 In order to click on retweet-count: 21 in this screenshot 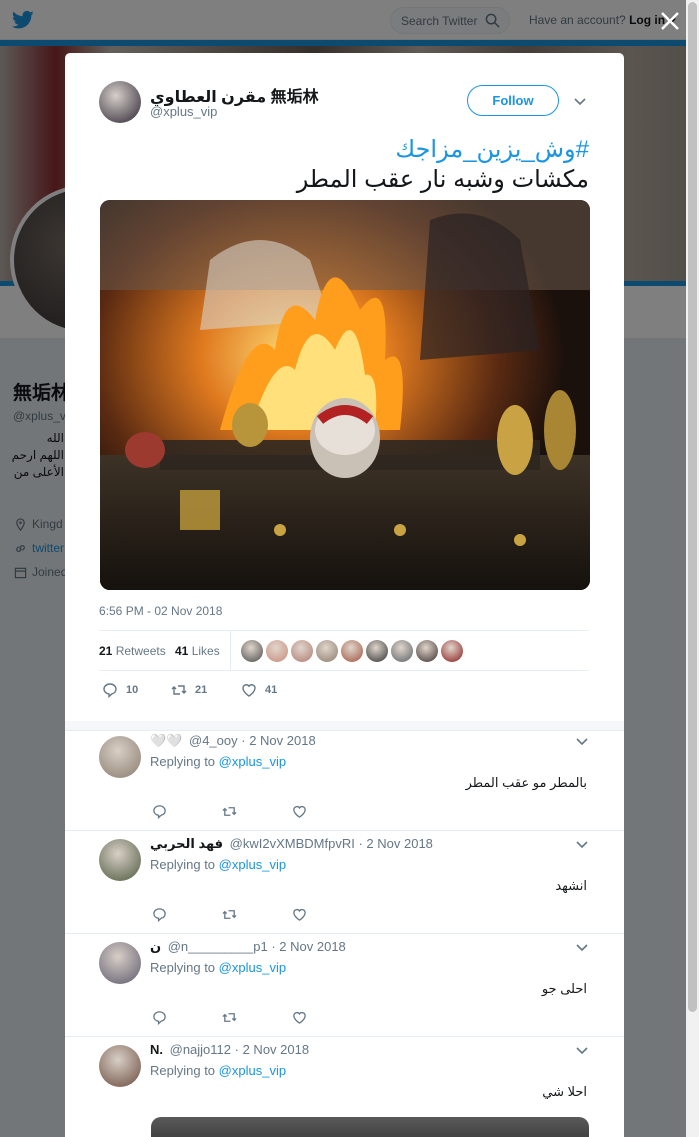, I will do `click(201, 690)`.